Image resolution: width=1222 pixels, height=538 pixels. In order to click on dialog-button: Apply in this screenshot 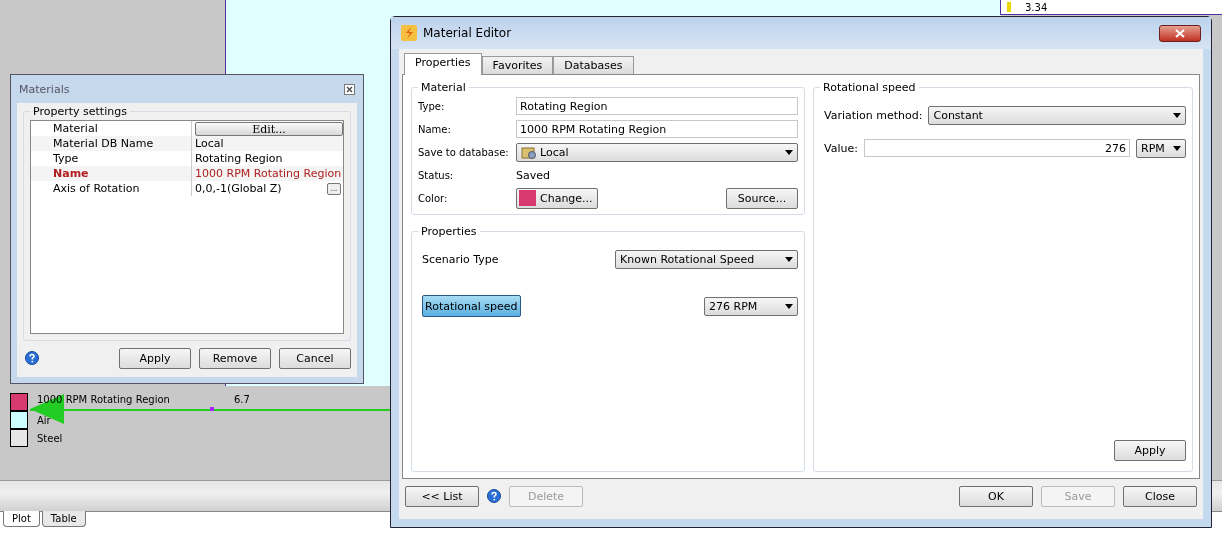, I will do `click(155, 358)`.